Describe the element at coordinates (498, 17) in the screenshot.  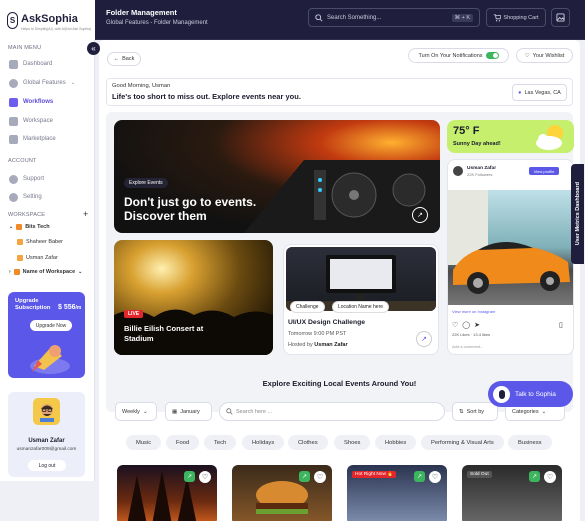
I see `cart-icon` at that location.